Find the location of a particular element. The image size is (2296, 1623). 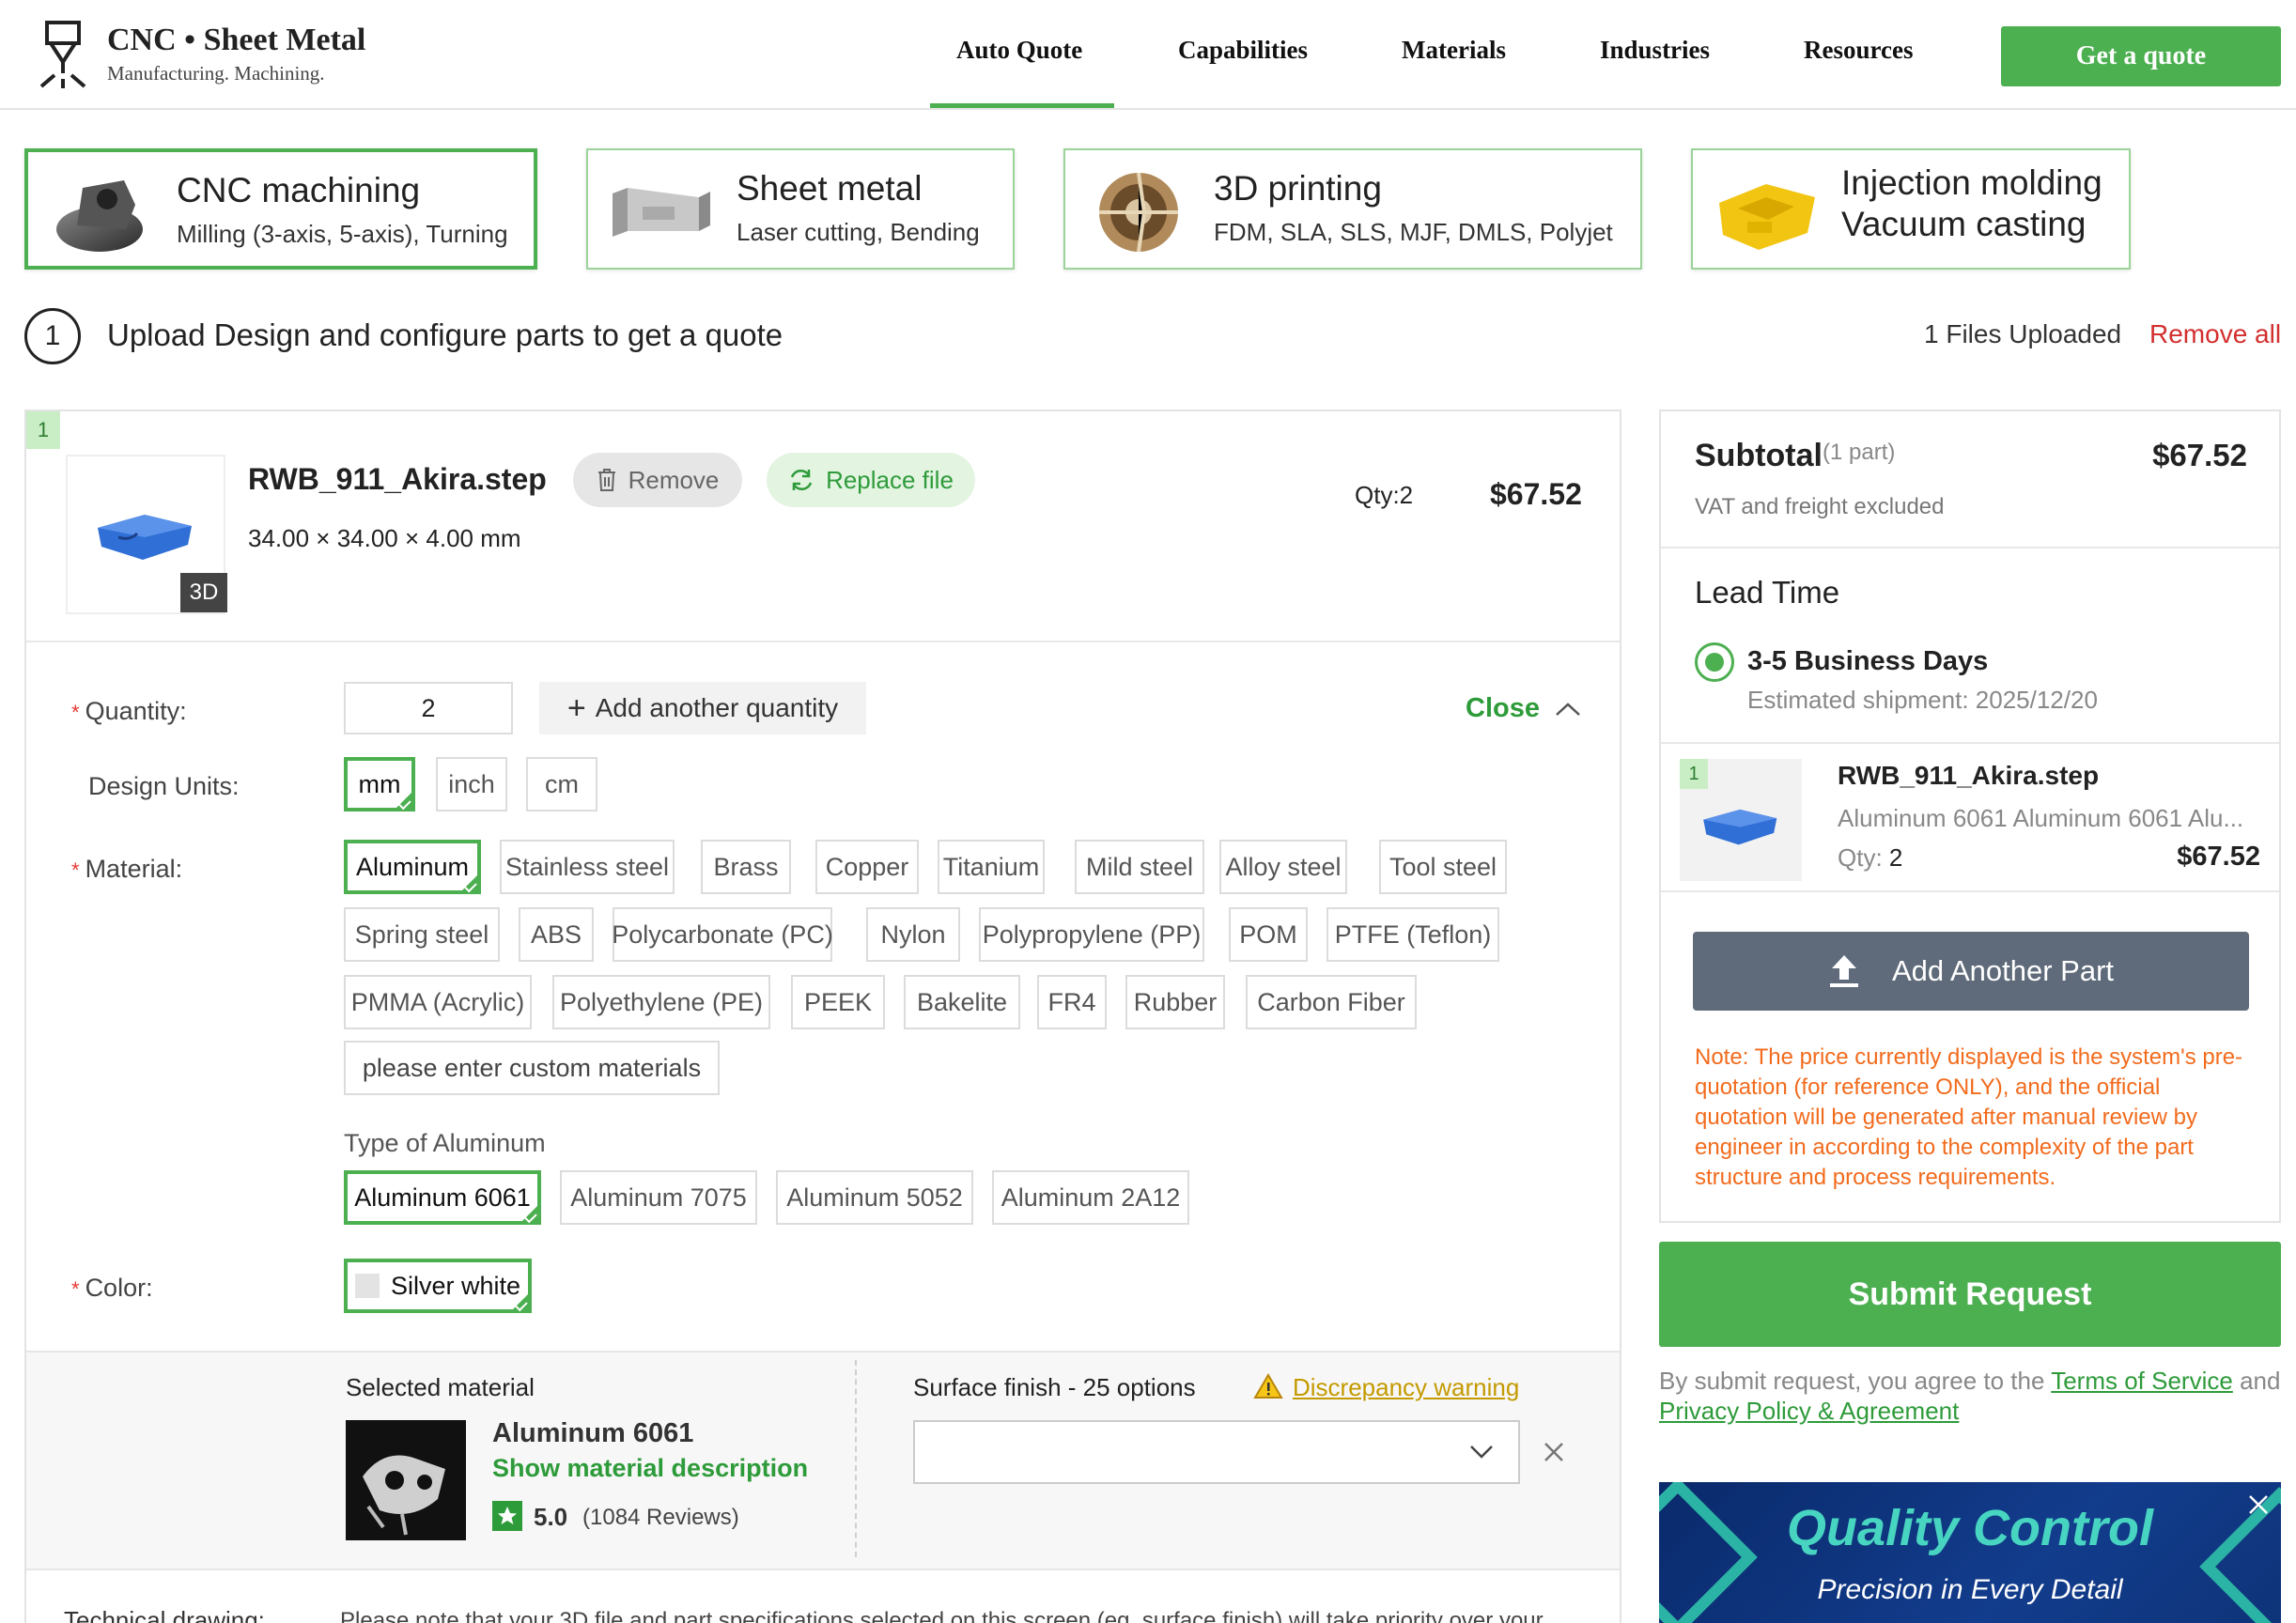

subtotal-part-count: (1 part) is located at coordinates (1859, 452).